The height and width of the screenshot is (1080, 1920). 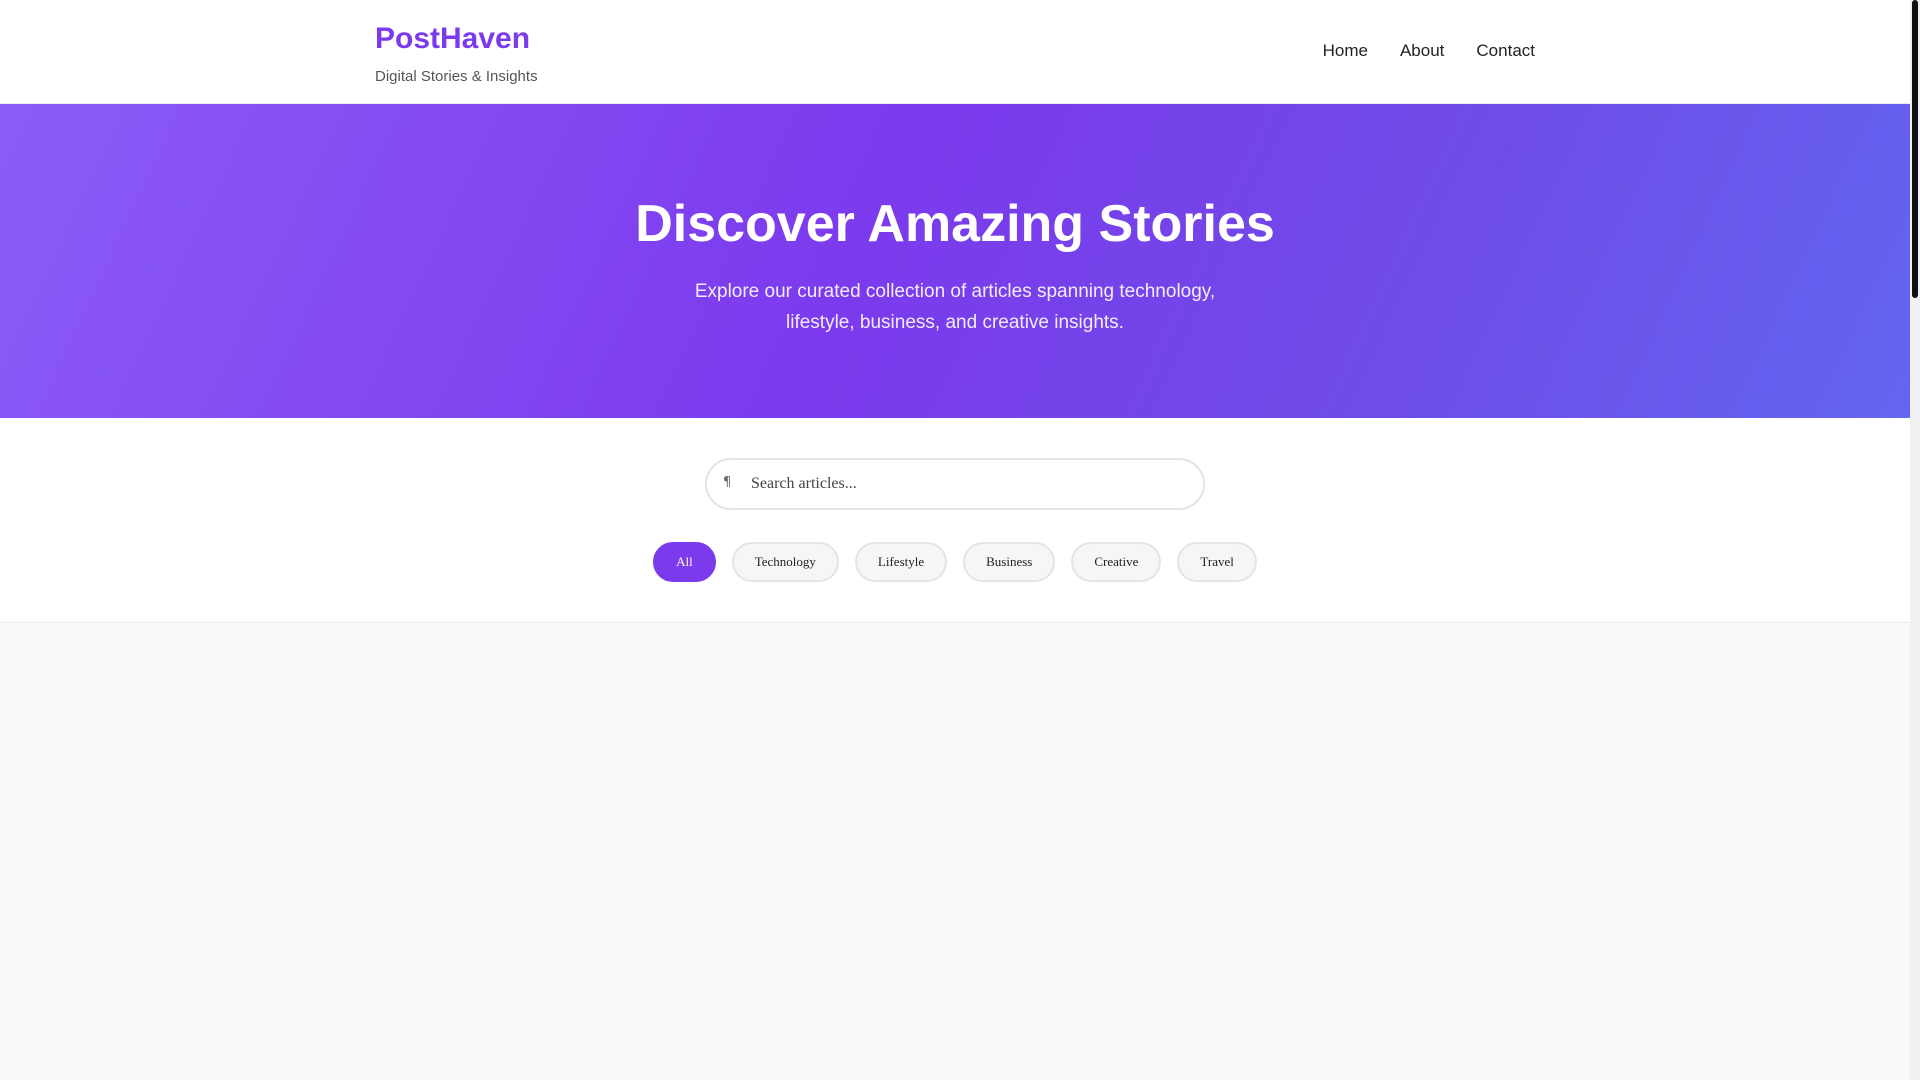 I want to click on nav-link-home: Home, so click(x=1345, y=51).